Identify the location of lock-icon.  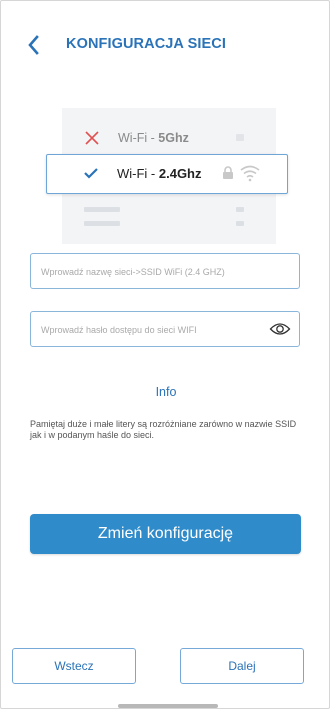
(228, 172).